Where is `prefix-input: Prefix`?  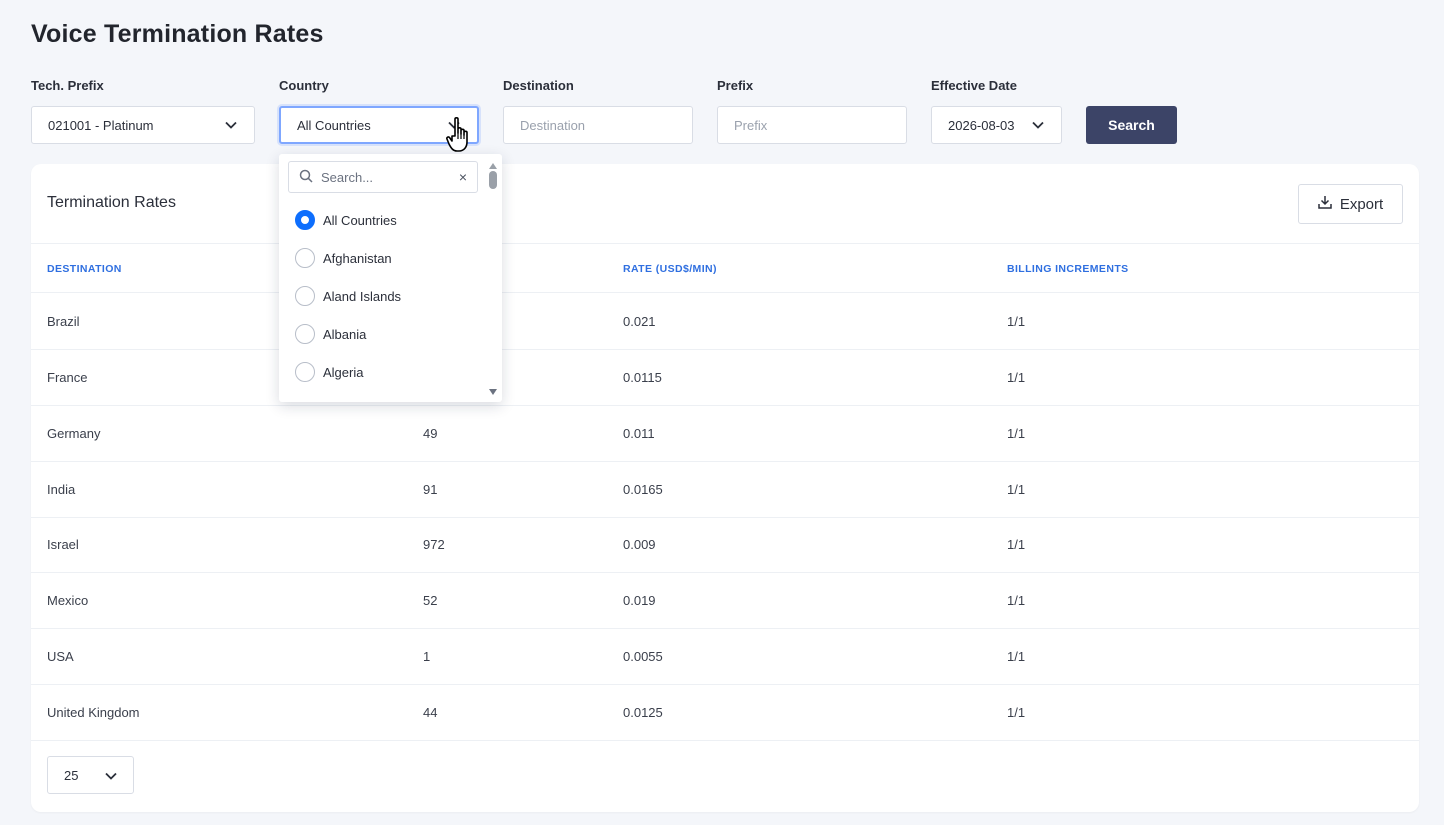 prefix-input: Prefix is located at coordinates (812, 125).